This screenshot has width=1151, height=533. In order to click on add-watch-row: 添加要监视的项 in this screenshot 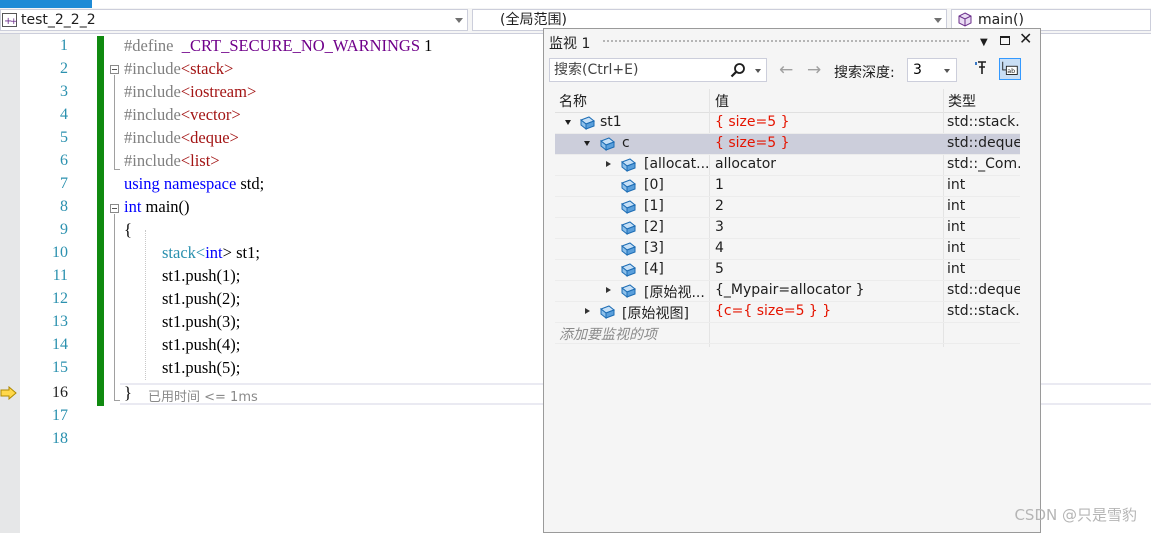, I will do `click(787, 333)`.